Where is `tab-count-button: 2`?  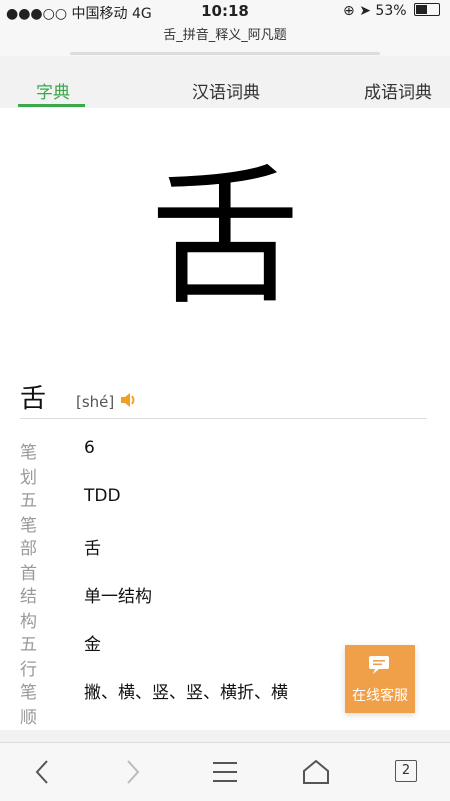
tab-count-button: 2 is located at coordinates (406, 771).